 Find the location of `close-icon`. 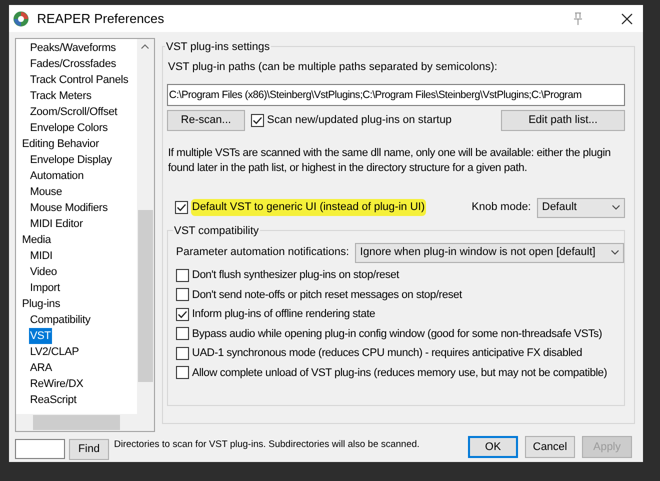

close-icon is located at coordinates (627, 18).